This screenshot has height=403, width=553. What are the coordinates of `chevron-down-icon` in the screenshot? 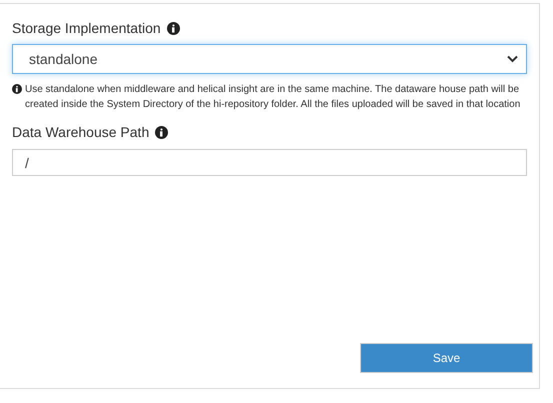 It's located at (512, 59).